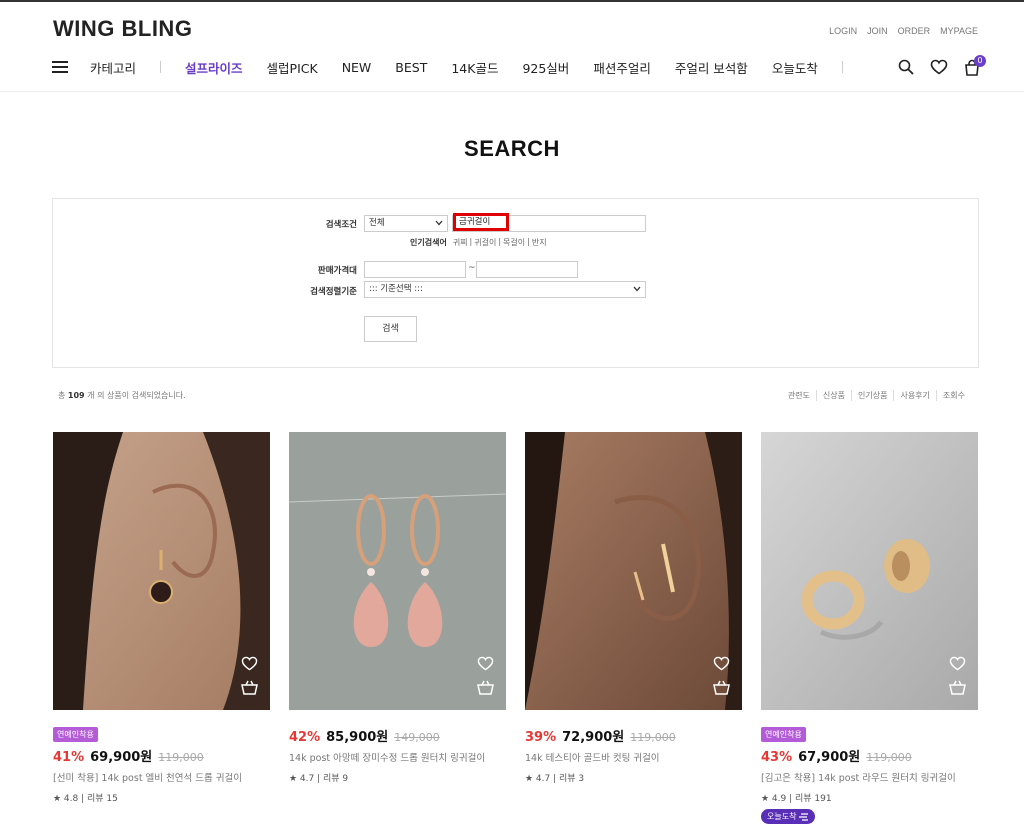 The image size is (1024, 828). I want to click on popular-keyword: 귀찌, so click(460, 242).